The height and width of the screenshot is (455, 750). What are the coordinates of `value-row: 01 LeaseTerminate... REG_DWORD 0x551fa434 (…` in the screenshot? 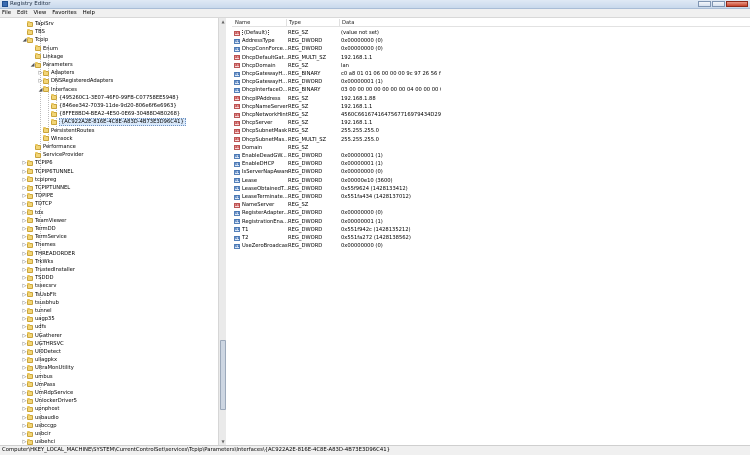 It's located at (491, 197).